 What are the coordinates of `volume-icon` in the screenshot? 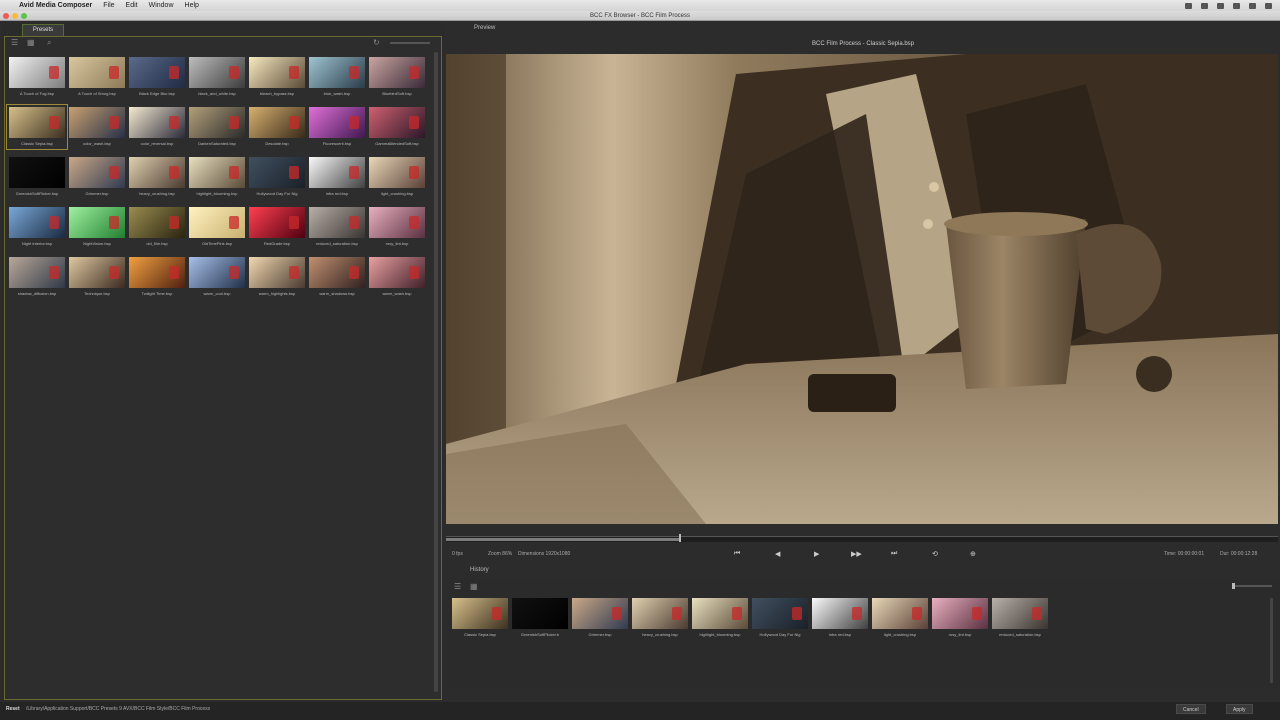 It's located at (1204, 5).